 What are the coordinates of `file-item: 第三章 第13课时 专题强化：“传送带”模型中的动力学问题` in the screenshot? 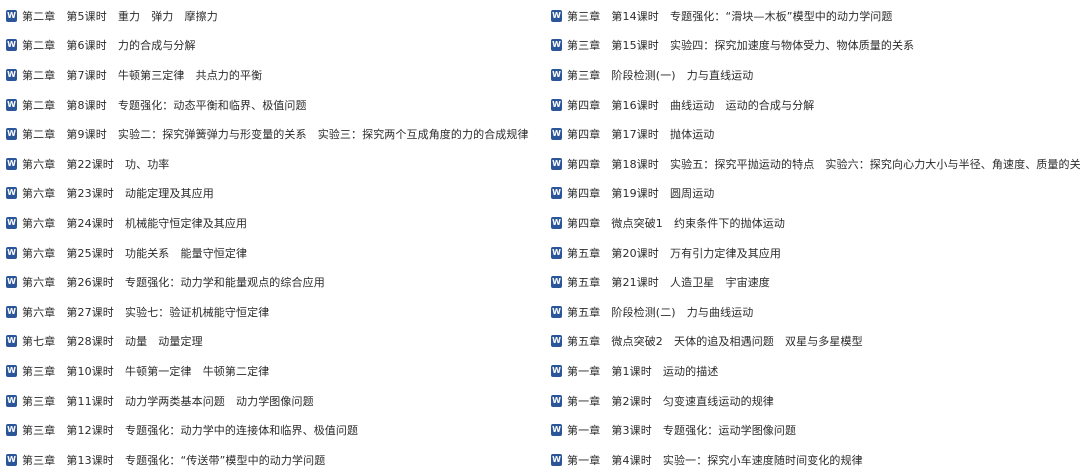 It's located at (276, 460).